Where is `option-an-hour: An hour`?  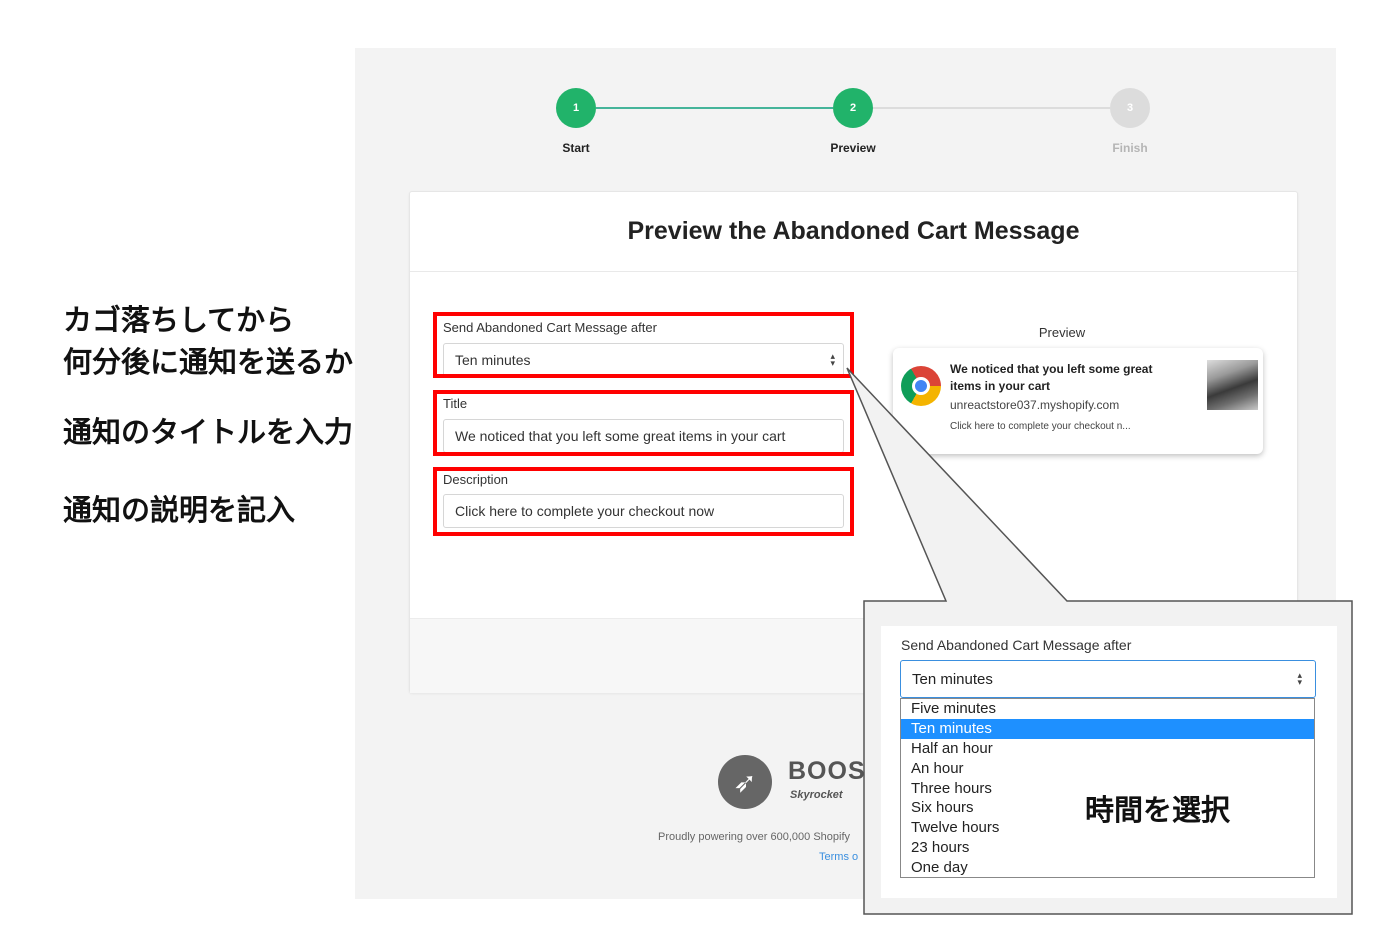
option-an-hour: An hour is located at coordinates (1107, 769).